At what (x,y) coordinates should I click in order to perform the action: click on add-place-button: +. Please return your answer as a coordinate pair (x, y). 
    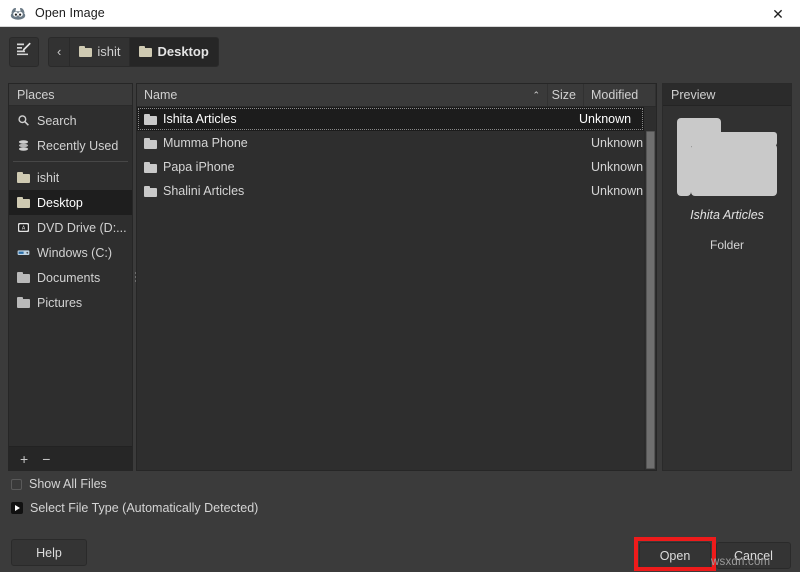
    Looking at the image, I should click on (24, 459).